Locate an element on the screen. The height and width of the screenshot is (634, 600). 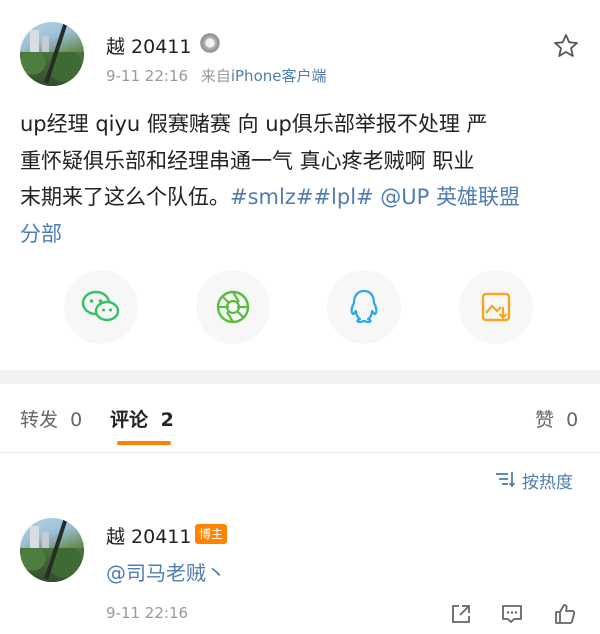
tab-repost-count: 0 is located at coordinates (76, 420).